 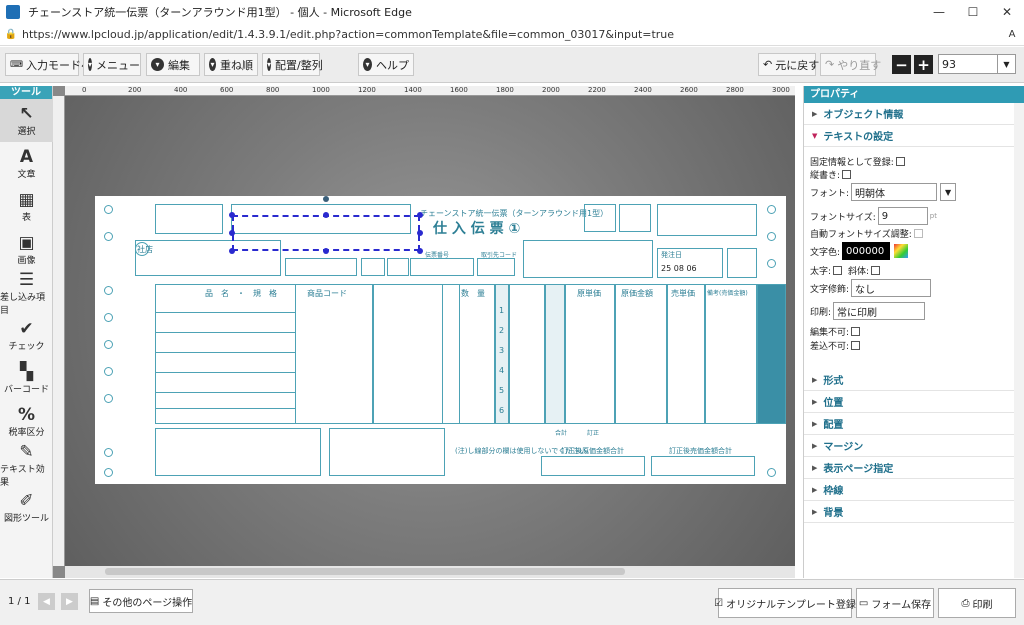 I want to click on section-object-info: ▶ オブジェクト情報, so click(x=914, y=114).